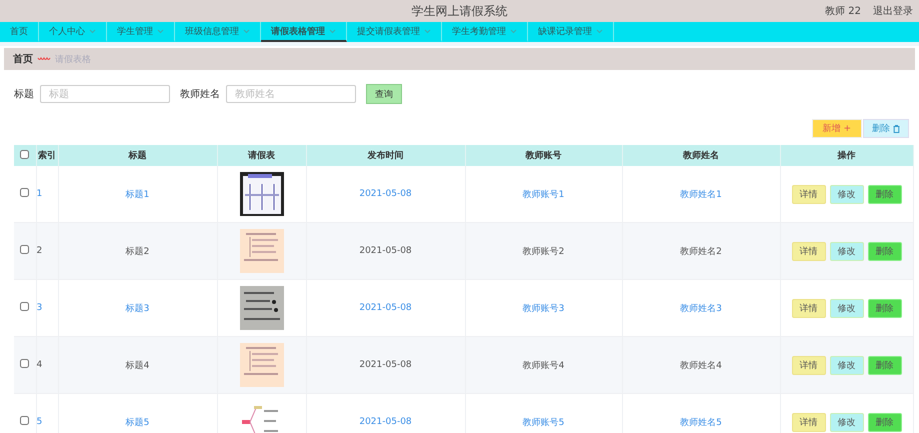 This screenshot has width=919, height=433. Describe the element at coordinates (39, 251) in the screenshot. I see `index-cell: 2` at that location.